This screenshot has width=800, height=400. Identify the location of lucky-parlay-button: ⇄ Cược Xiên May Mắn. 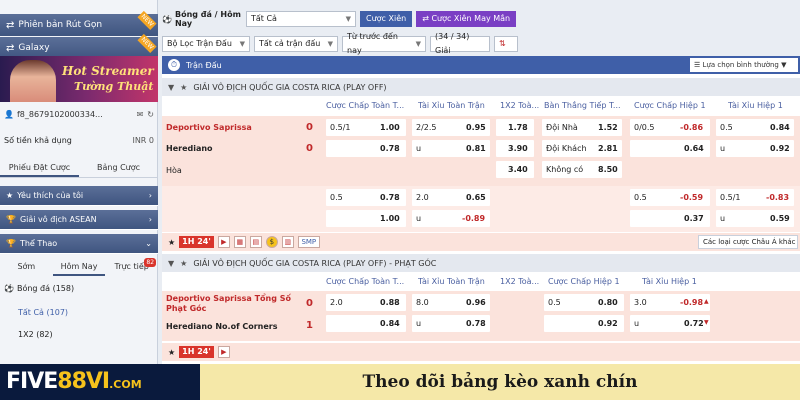
(466, 19).